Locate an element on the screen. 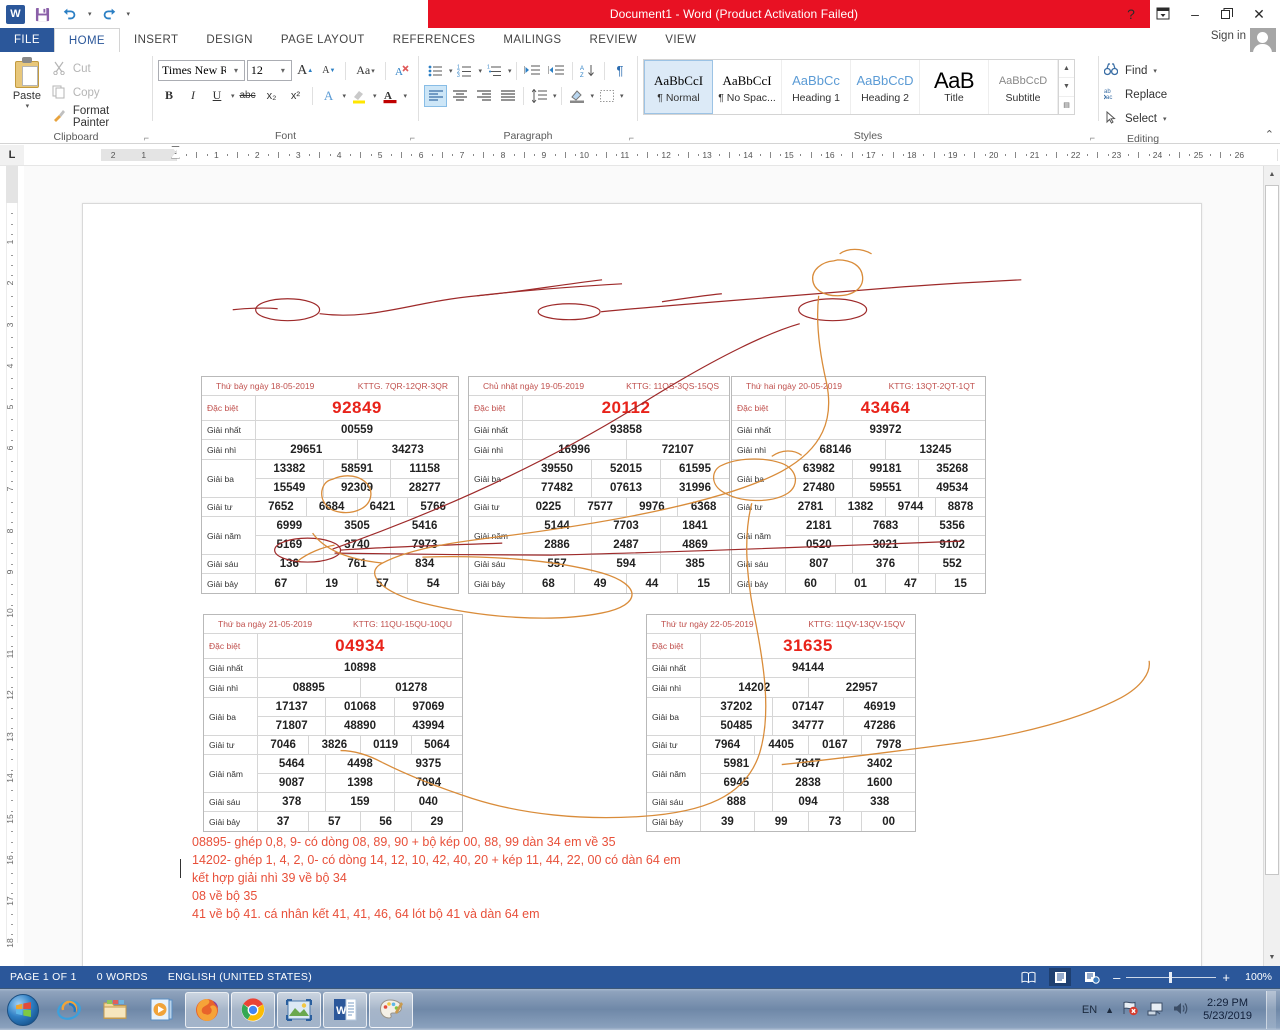 The width and height of the screenshot is (1280, 1031). chrome-icon is located at coordinates (253, 1009).